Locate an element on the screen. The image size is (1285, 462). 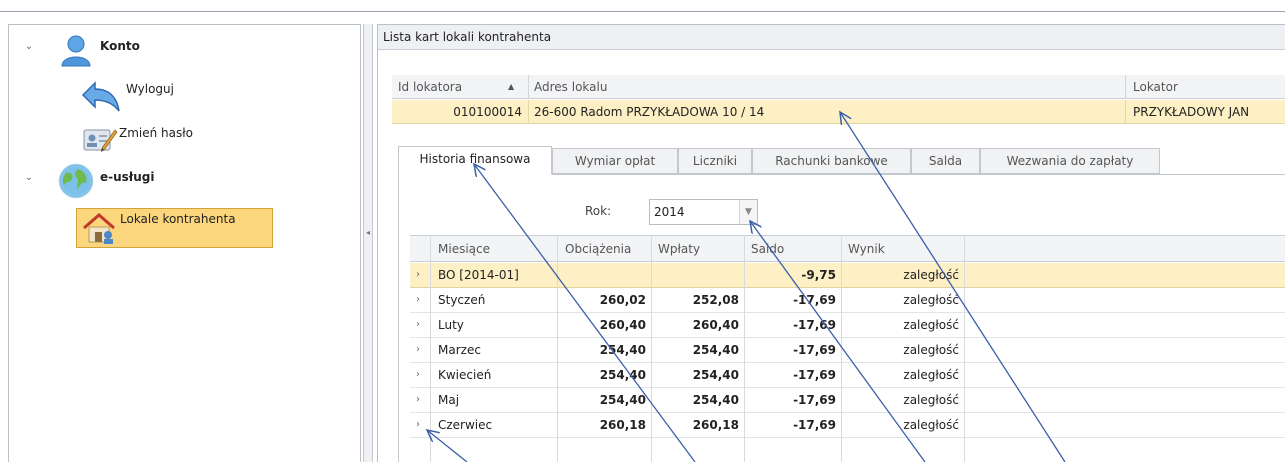
cell-month: Luty is located at coordinates (451, 325).